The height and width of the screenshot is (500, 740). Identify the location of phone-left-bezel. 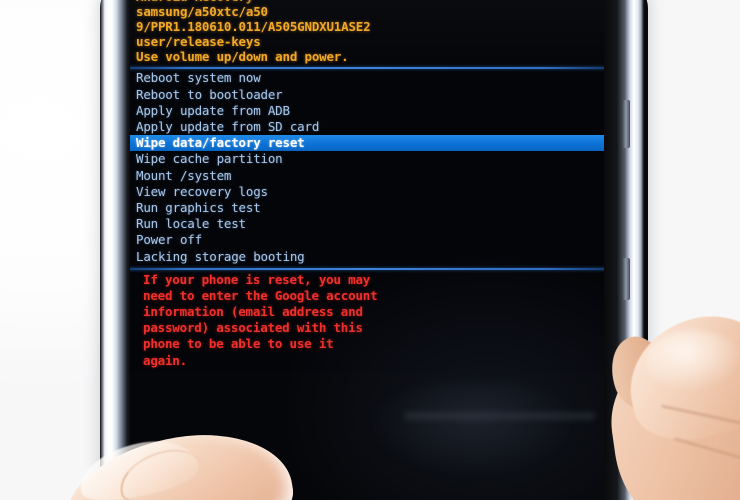
(115, 250).